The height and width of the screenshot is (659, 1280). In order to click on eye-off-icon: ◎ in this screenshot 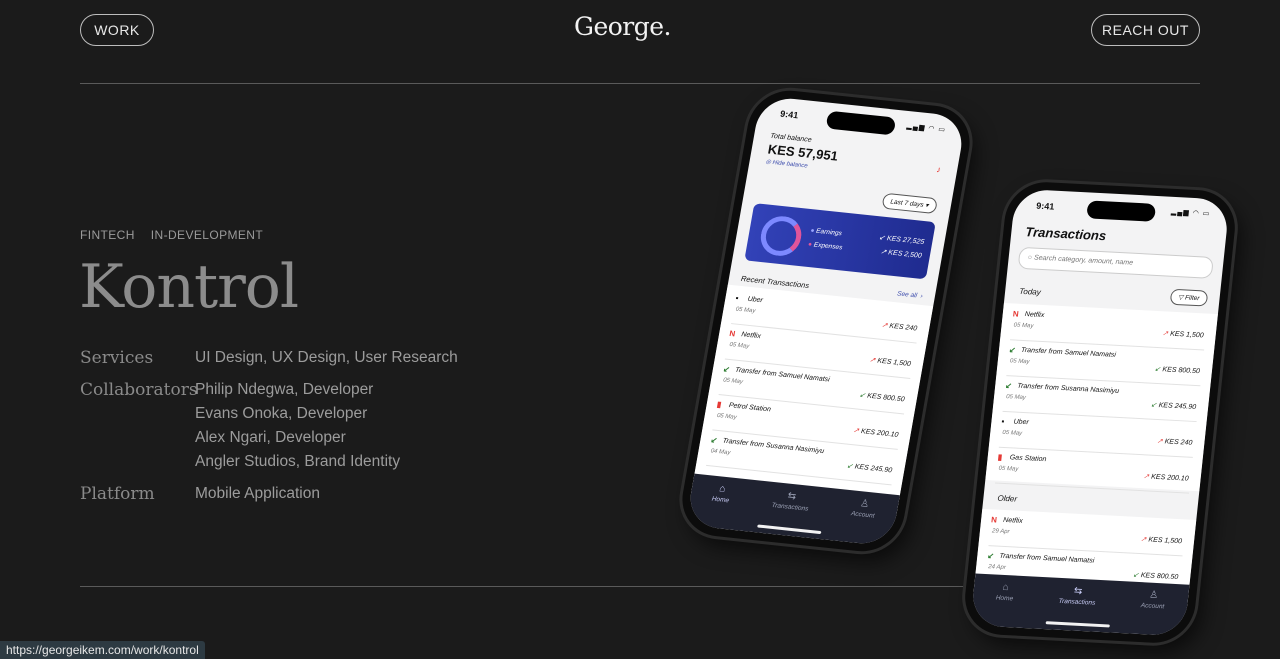, I will do `click(768, 162)`.